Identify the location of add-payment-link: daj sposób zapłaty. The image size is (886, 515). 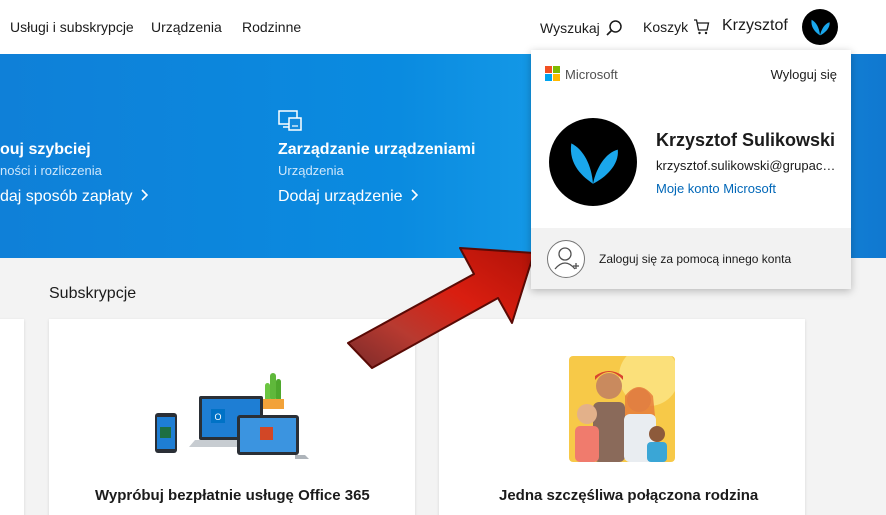
(75, 197).